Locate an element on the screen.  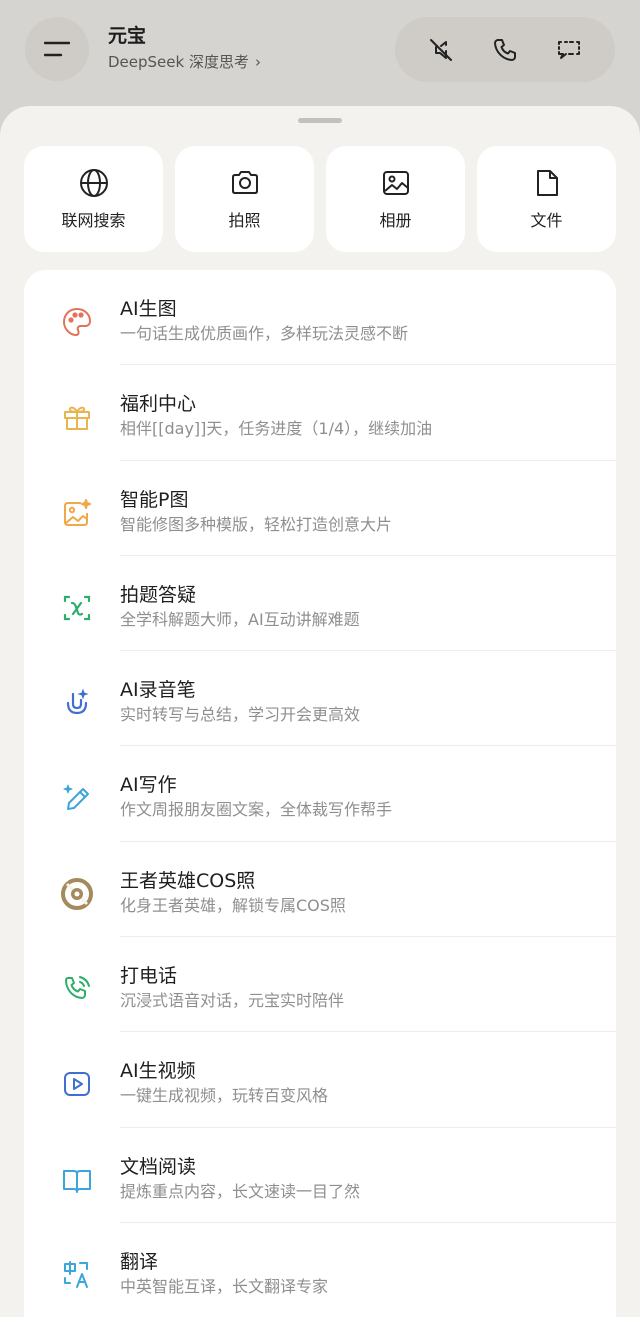
item-title: 王者英雄COS照 is located at coordinates (188, 880).